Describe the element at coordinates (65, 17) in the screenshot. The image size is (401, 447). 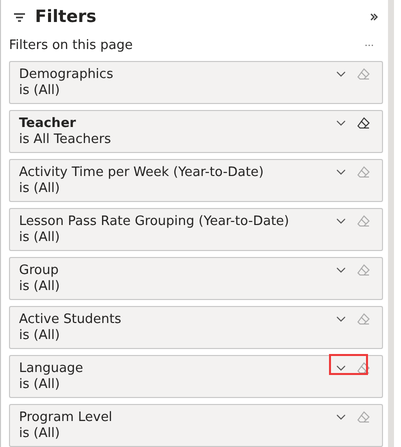
I see `pane-title: Filters` at that location.